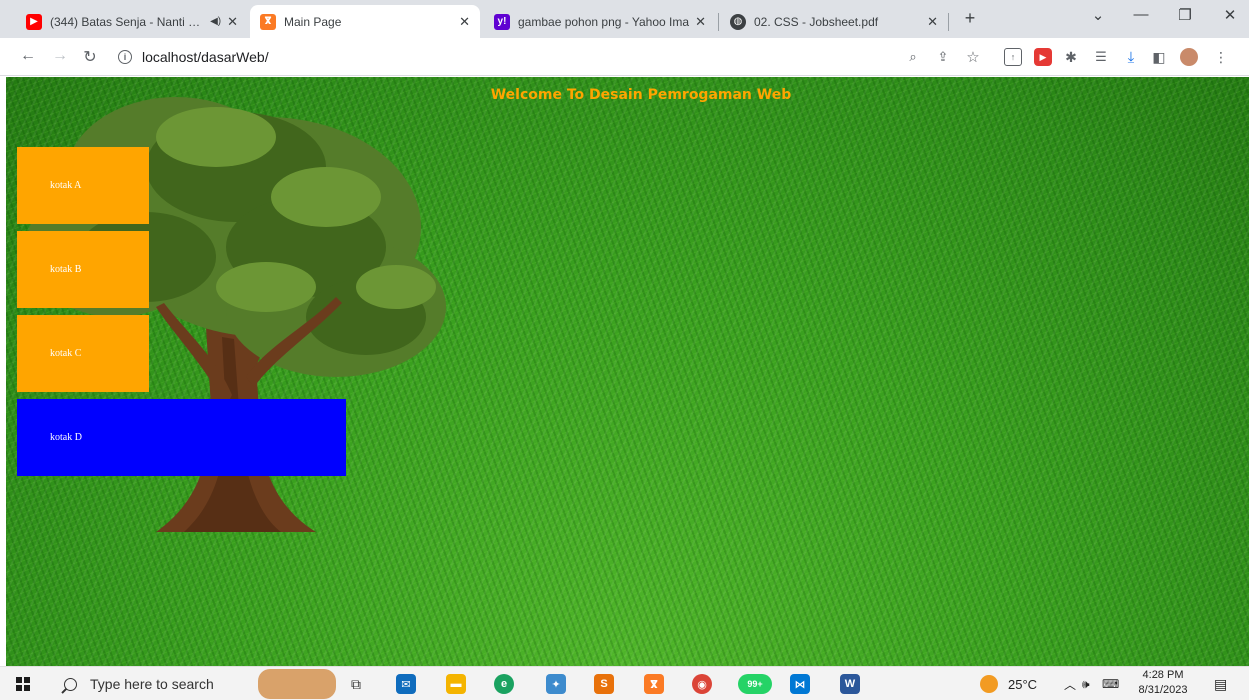  What do you see at coordinates (816, 21) in the screenshot?
I see `tab-title: 02. CSS - Jobsheet.pdf` at bounding box center [816, 21].